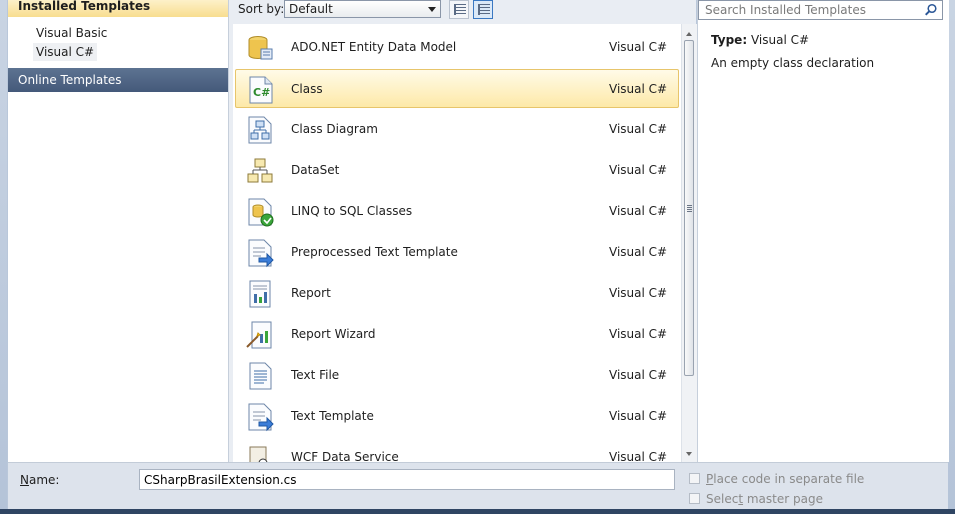 The height and width of the screenshot is (514, 955). I want to click on place-code-label: Place code in separate file, so click(785, 479).